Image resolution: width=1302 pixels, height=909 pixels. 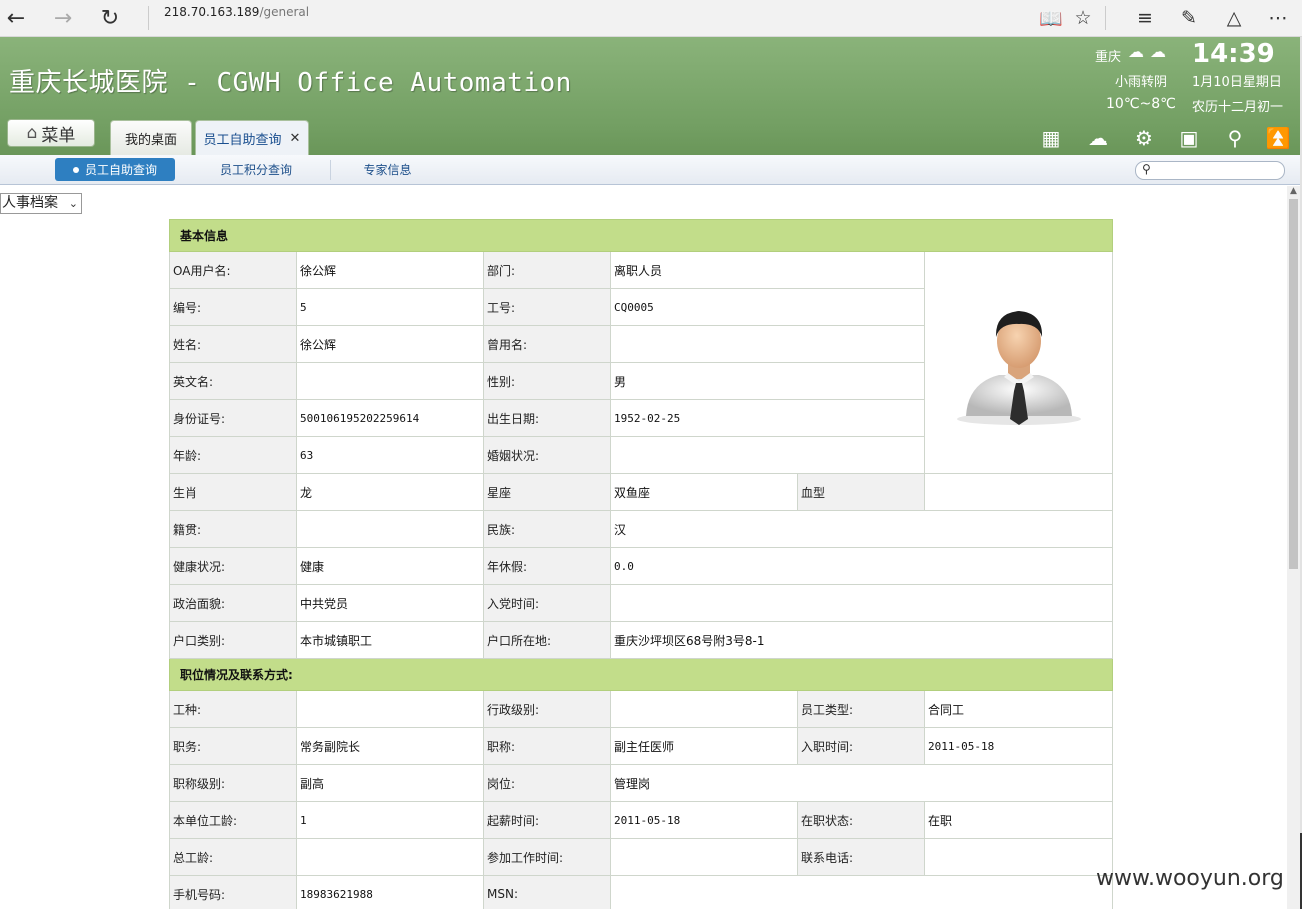 What do you see at coordinates (641, 892) in the screenshot?
I see `table-row: 手机号码: 18983621988 MSN:` at bounding box center [641, 892].